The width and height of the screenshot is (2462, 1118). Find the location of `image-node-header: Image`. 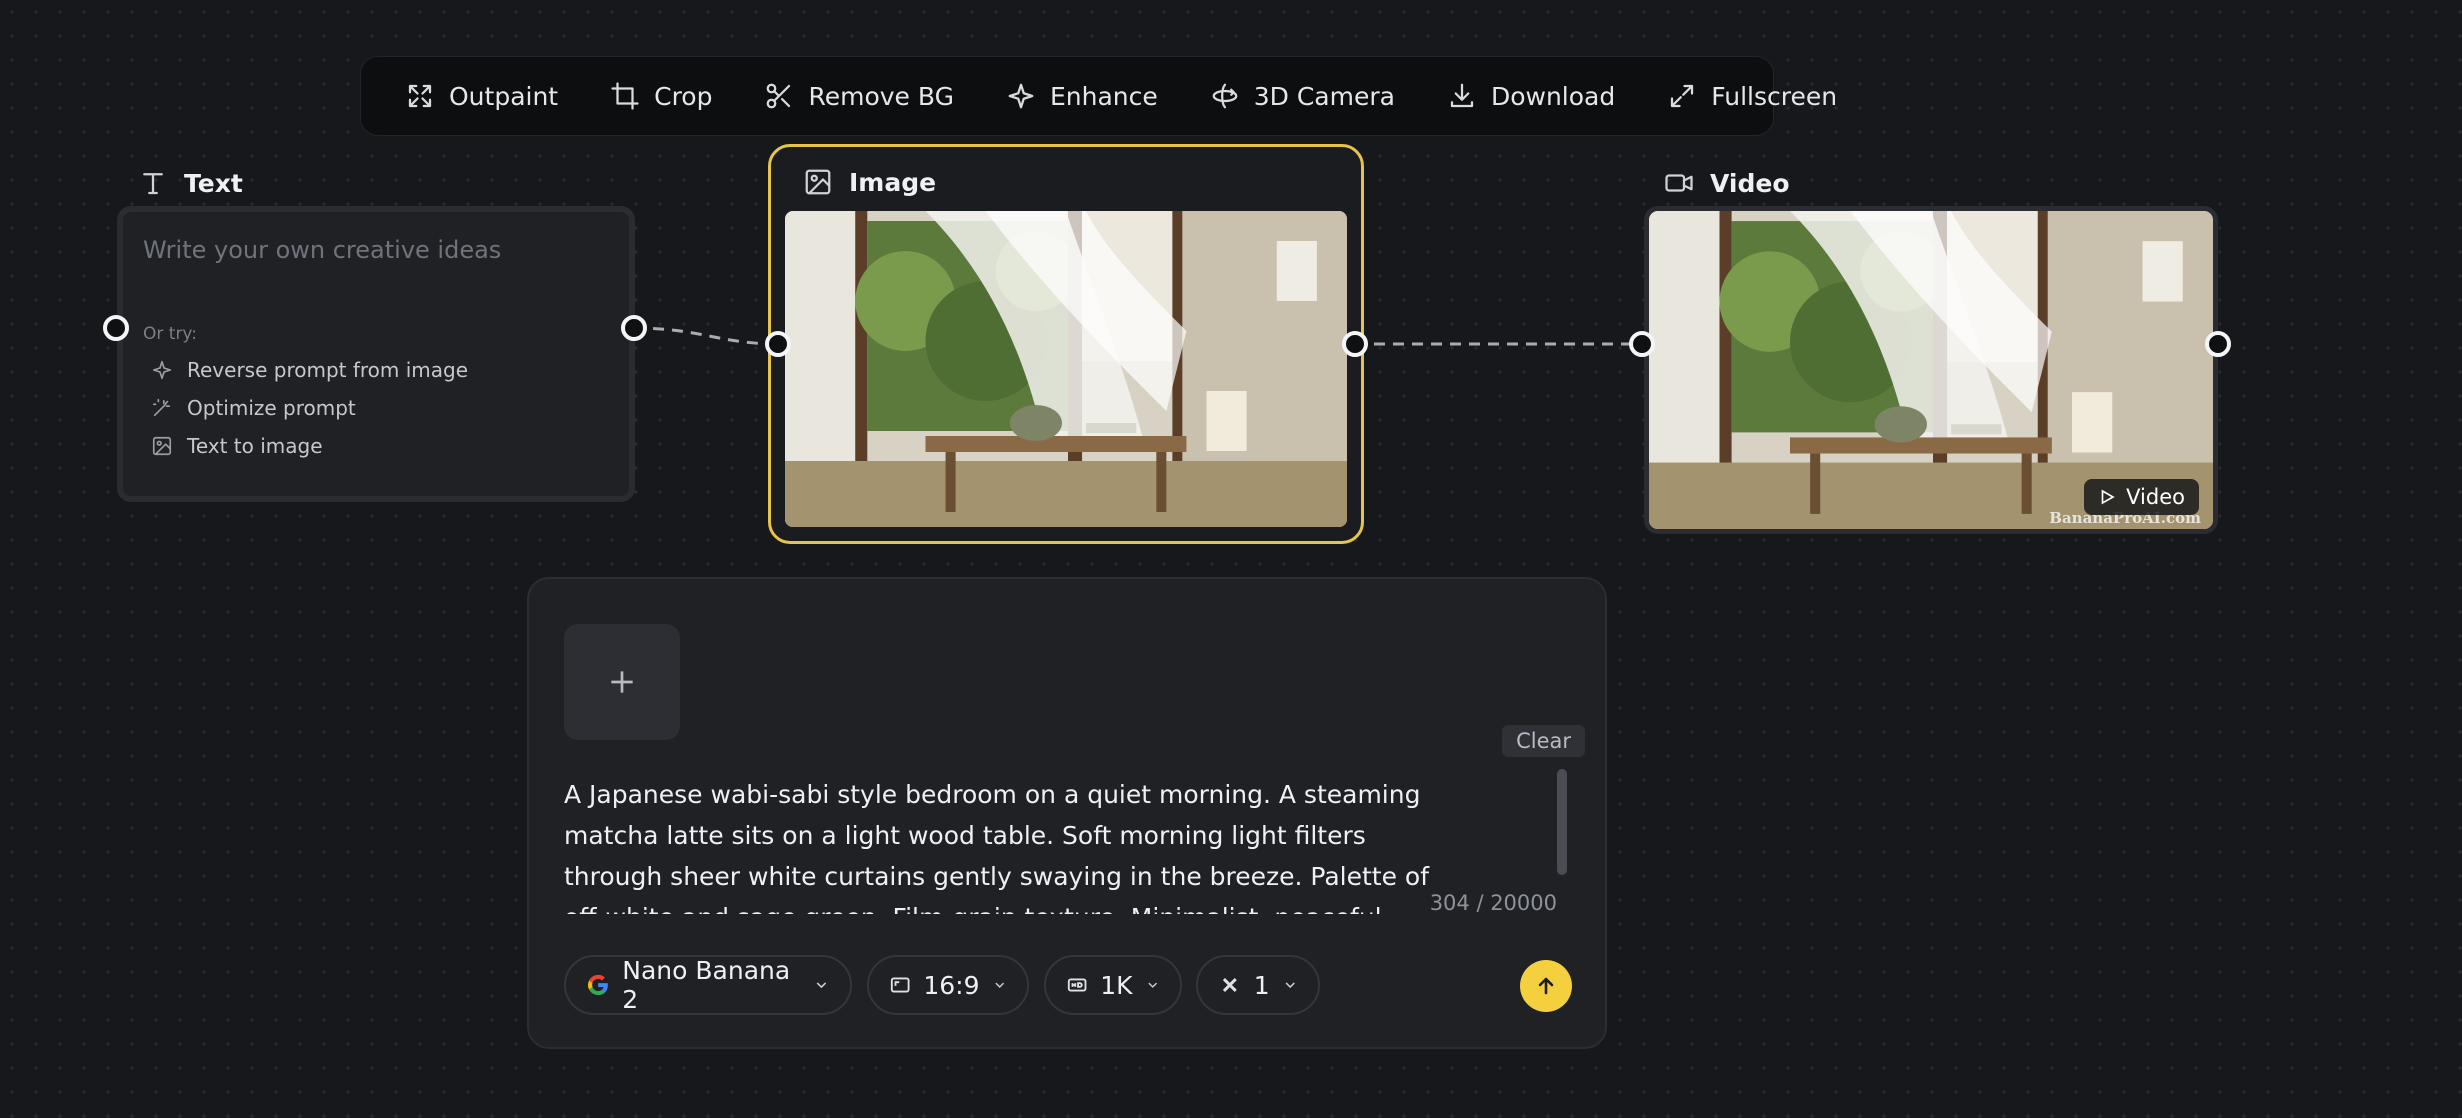

image-node-header: Image is located at coordinates (869, 182).